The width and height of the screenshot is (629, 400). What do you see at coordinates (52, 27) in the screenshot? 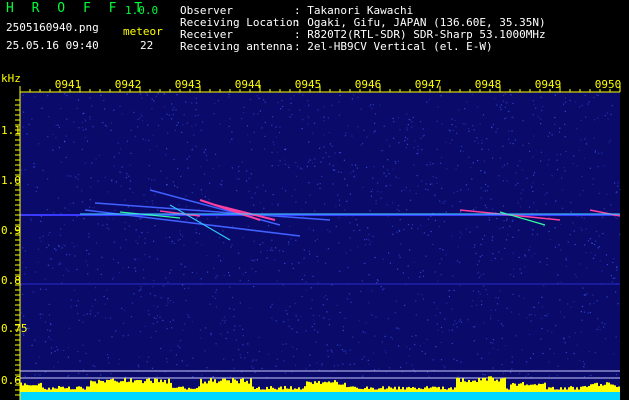
I see `filename: 2505160940.png` at bounding box center [52, 27].